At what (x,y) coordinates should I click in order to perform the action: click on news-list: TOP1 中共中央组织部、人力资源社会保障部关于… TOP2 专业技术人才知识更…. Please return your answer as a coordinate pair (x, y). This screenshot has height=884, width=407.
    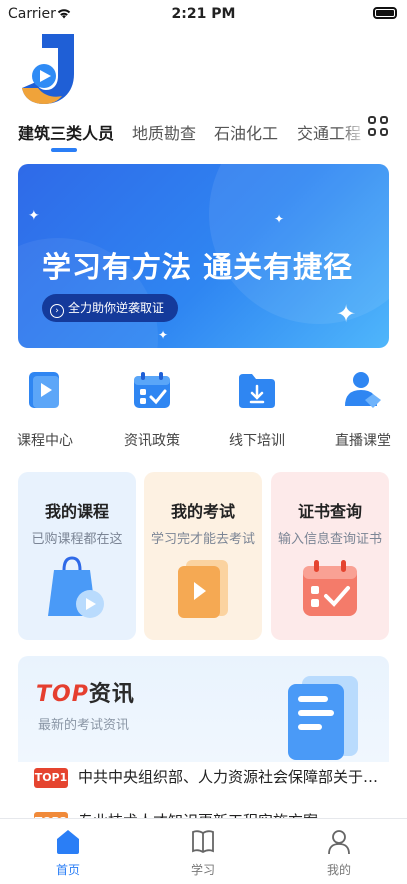
    Looking at the image, I should click on (203, 797).